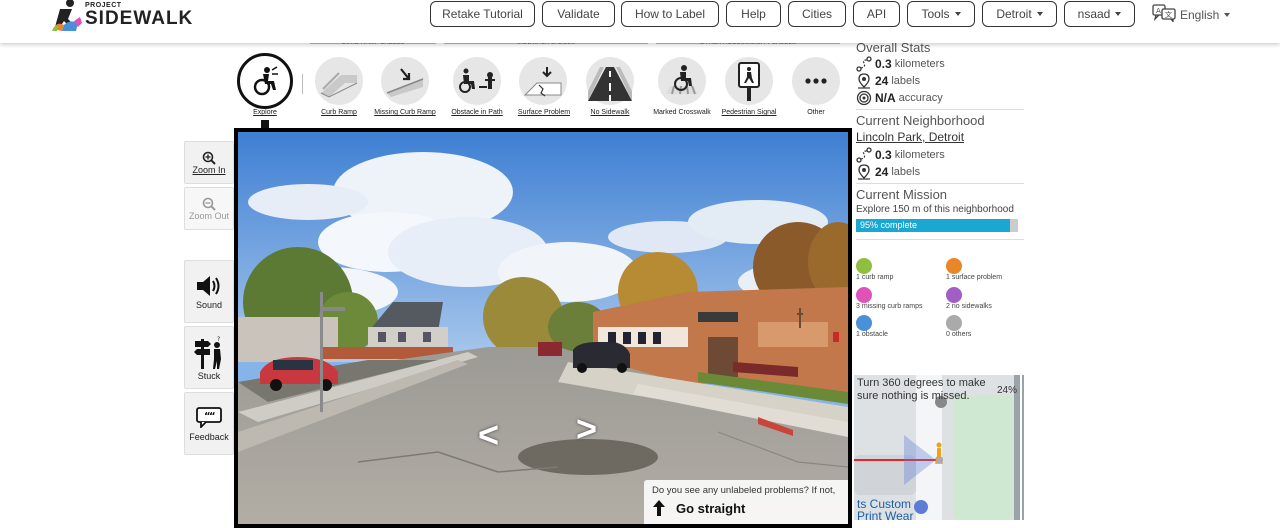 This screenshot has height=528, width=1280. What do you see at coordinates (209, 291) in the screenshot?
I see `sound-button: Sound` at bounding box center [209, 291].